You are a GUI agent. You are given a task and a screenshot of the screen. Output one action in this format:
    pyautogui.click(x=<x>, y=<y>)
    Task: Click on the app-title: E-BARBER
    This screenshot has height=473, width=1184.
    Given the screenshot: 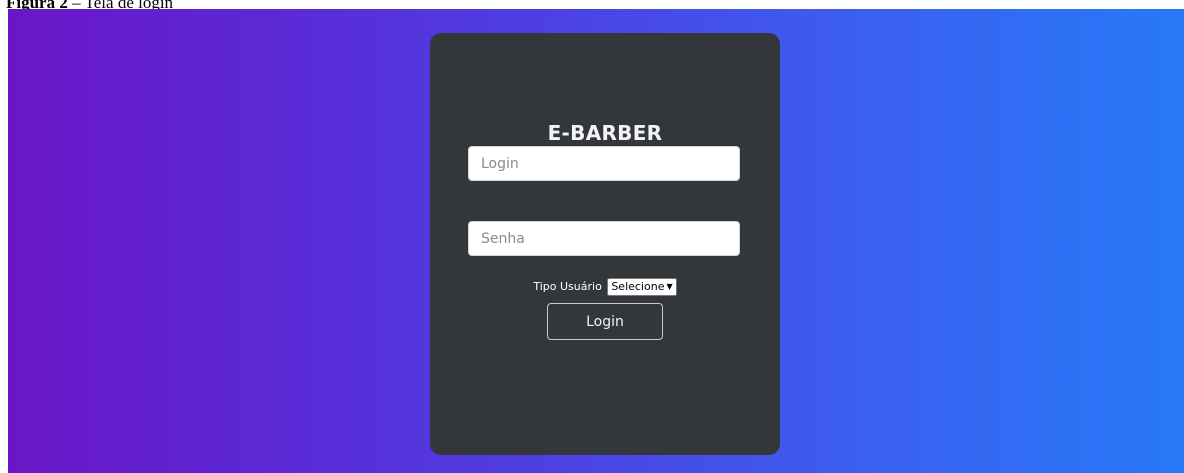 What is the action you would take?
    pyautogui.click(x=605, y=133)
    